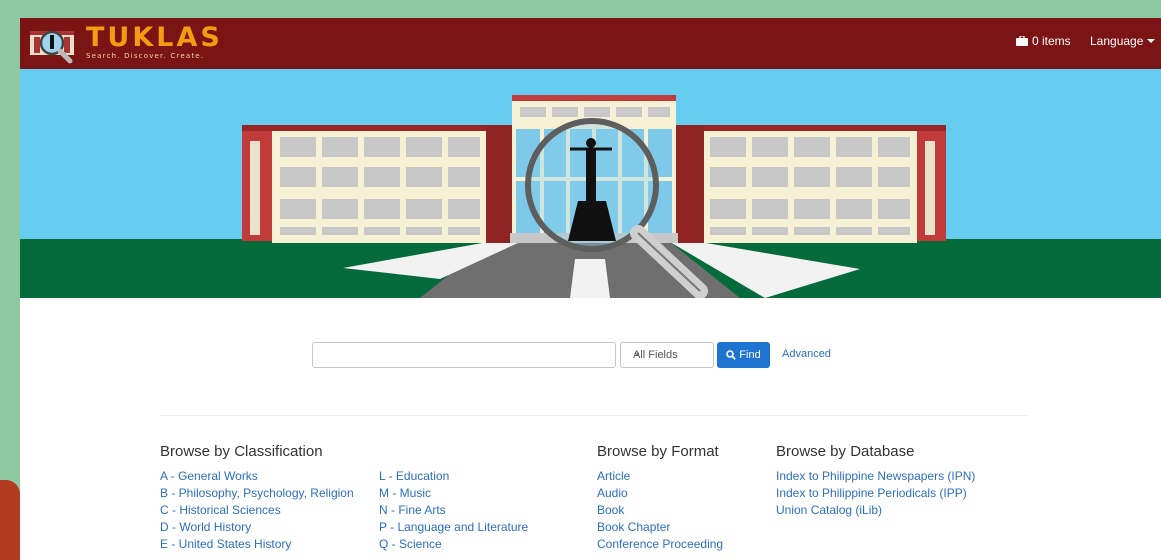 Image resolution: width=1161 pixels, height=560 pixels. Describe the element at coordinates (660, 493) in the screenshot. I see `format-link: Audio` at that location.